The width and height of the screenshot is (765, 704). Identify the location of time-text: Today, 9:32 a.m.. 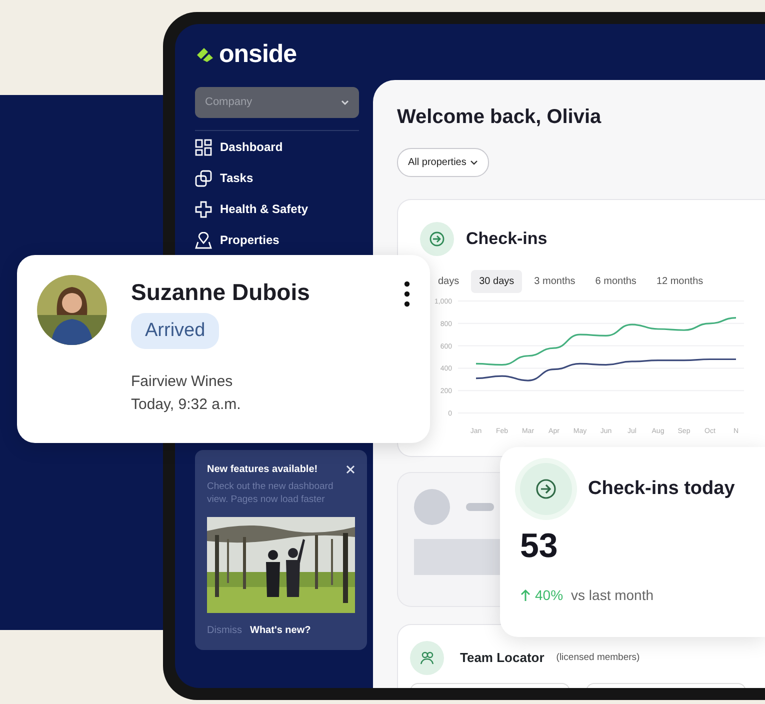
(186, 404).